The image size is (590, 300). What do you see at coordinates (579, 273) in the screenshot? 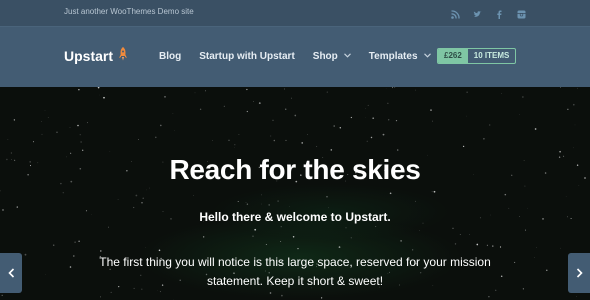
I see `slider-next-button` at bounding box center [579, 273].